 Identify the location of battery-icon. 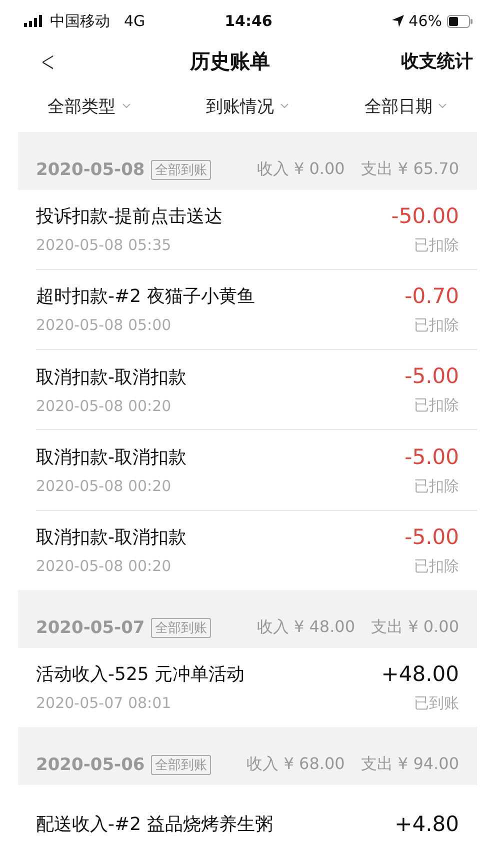
(460, 21).